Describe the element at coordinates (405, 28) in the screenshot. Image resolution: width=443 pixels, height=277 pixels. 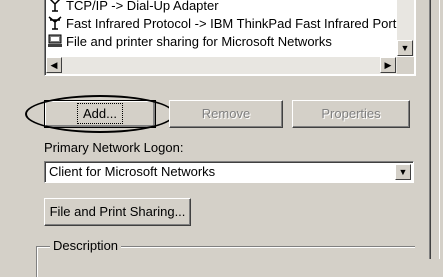
I see `list-vertical-scrollbar: ▼` at that location.